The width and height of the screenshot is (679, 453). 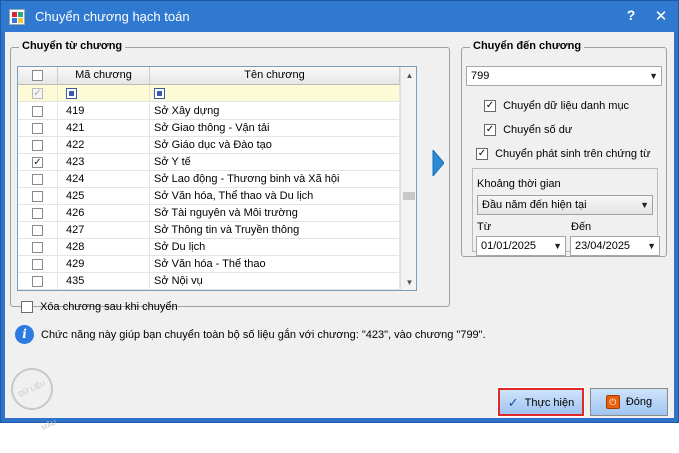 I want to click on row-checkbox: ✓, so click(x=37, y=162).